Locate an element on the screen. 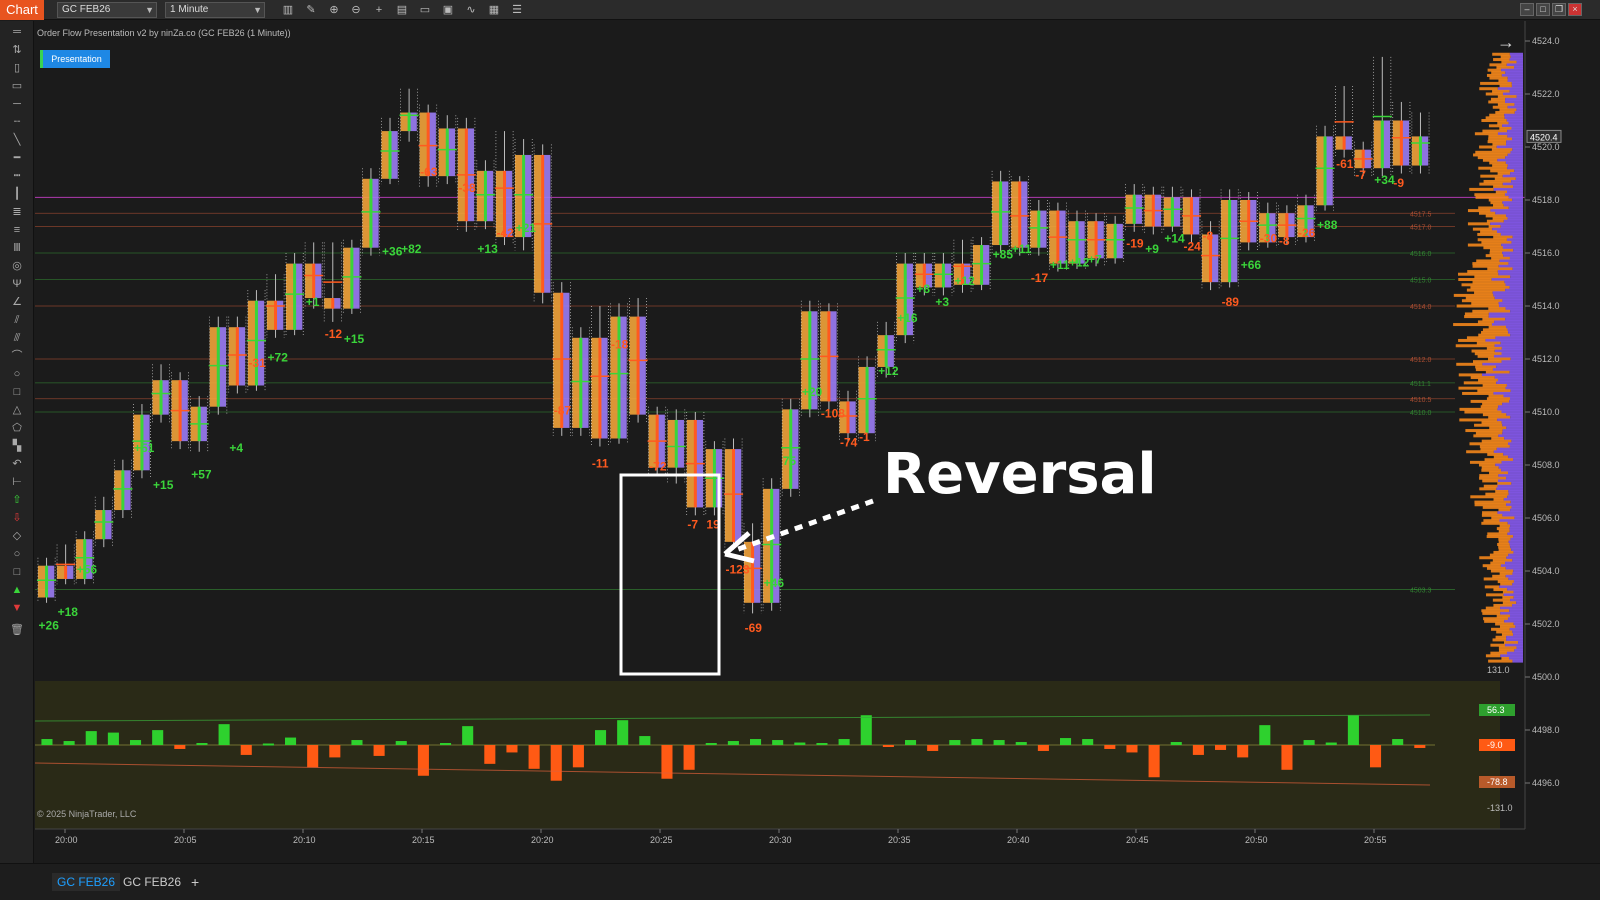 This screenshot has height=900, width=1600. properties-icon: ▤ is located at coordinates (402, 10).